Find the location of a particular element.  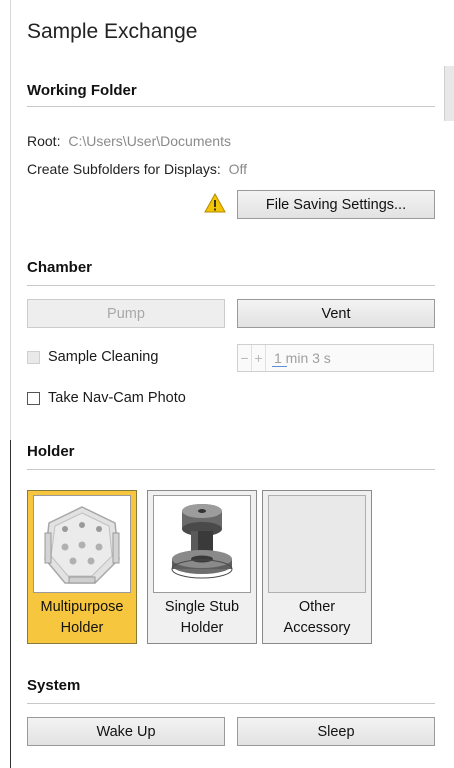

nav-cam-row: Take Nav-Cam Photo is located at coordinates (106, 398).